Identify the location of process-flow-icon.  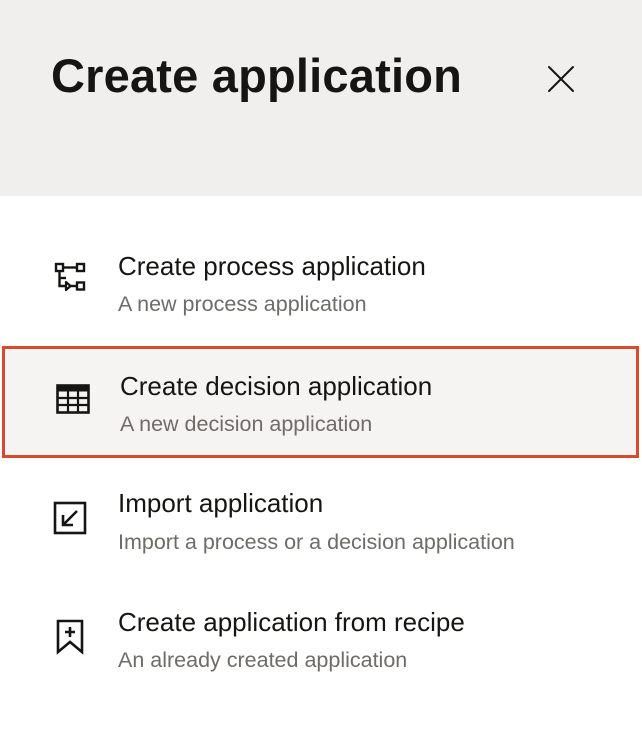
(70, 278).